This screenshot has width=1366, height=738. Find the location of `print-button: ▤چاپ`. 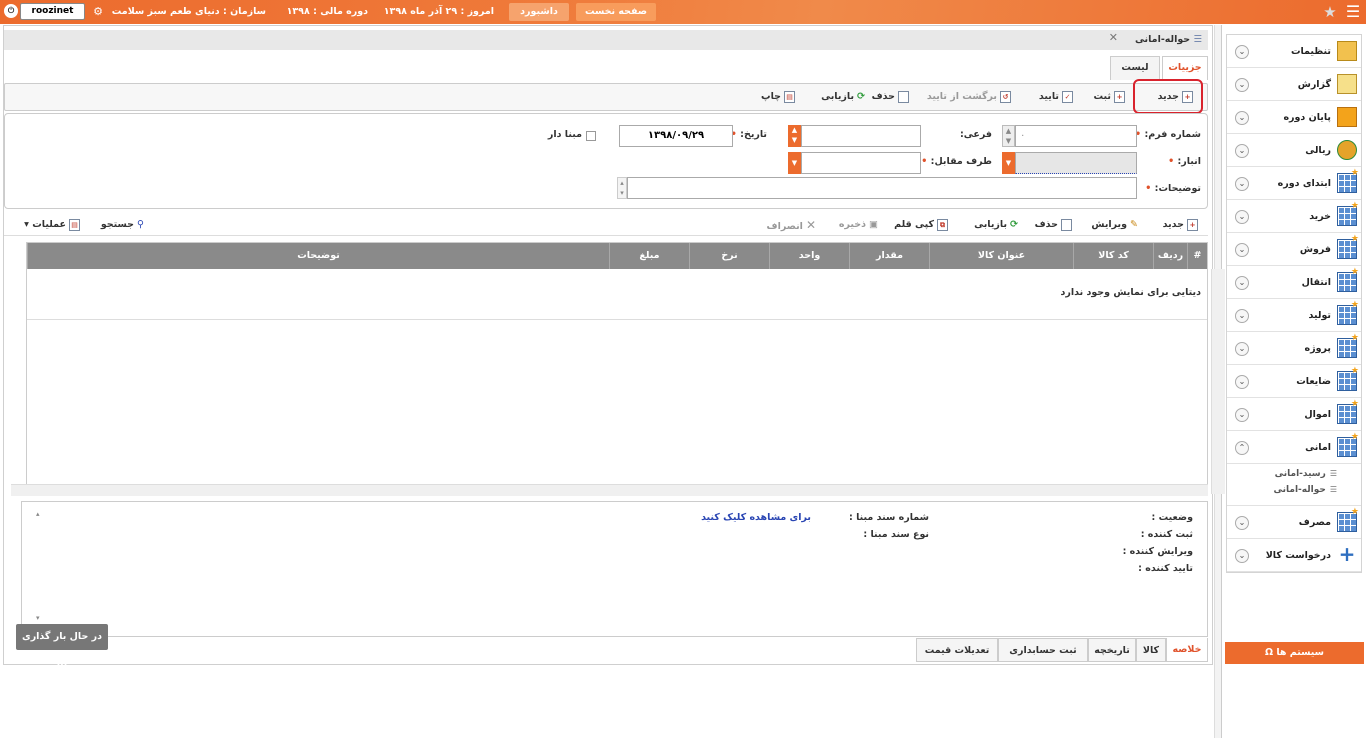

print-button: ▤چاپ is located at coordinates (778, 97).